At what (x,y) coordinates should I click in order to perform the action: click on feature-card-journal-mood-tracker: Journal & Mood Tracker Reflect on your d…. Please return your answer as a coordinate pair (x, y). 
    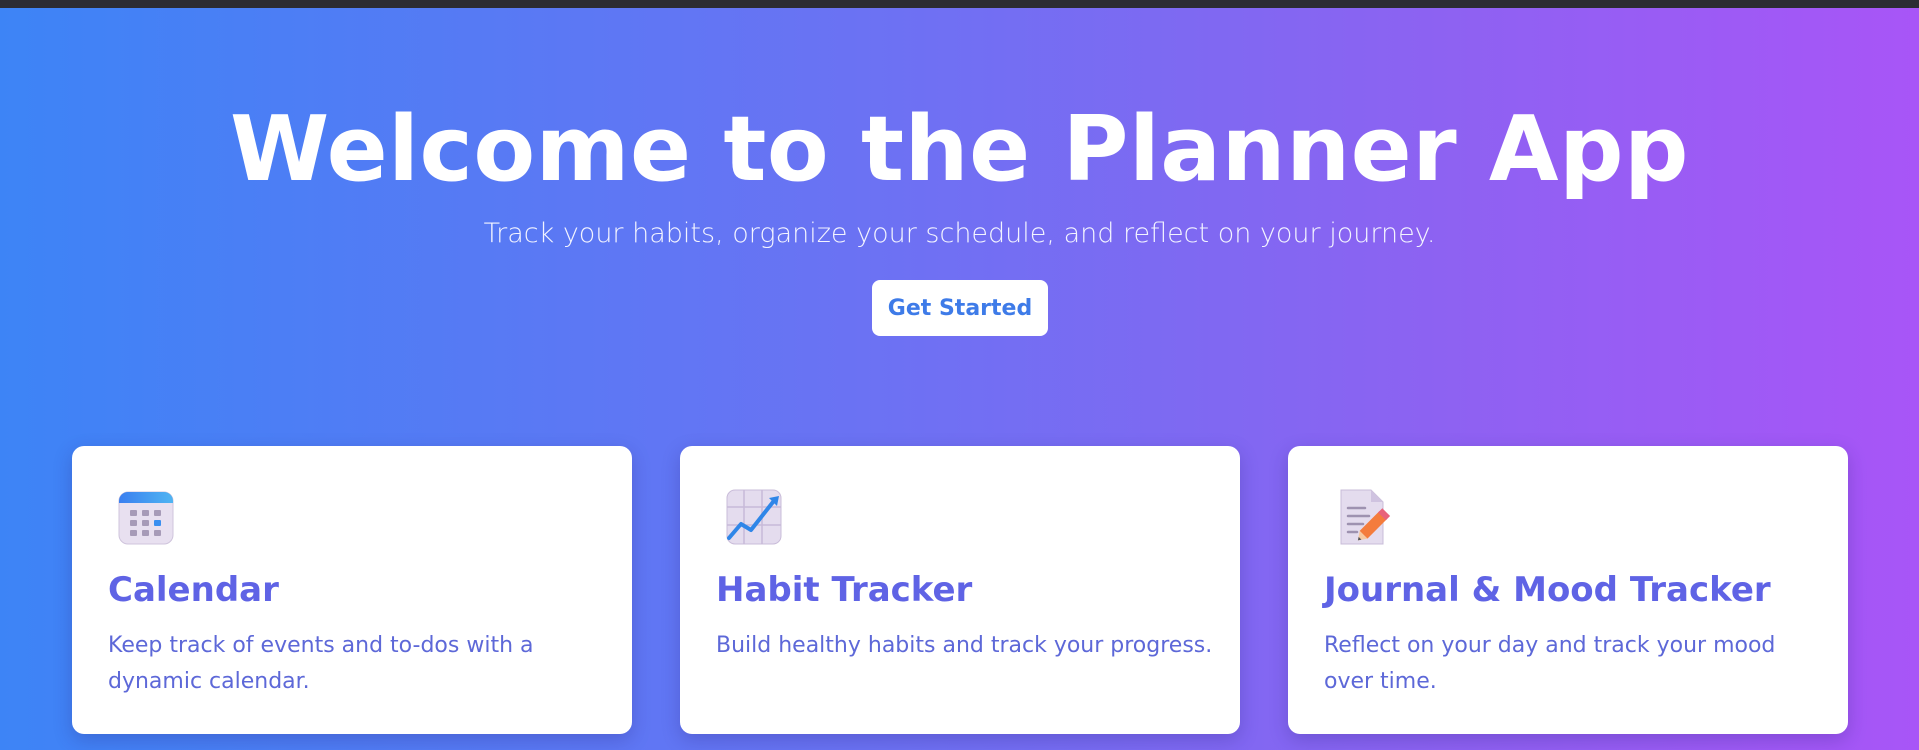
    Looking at the image, I should click on (1568, 590).